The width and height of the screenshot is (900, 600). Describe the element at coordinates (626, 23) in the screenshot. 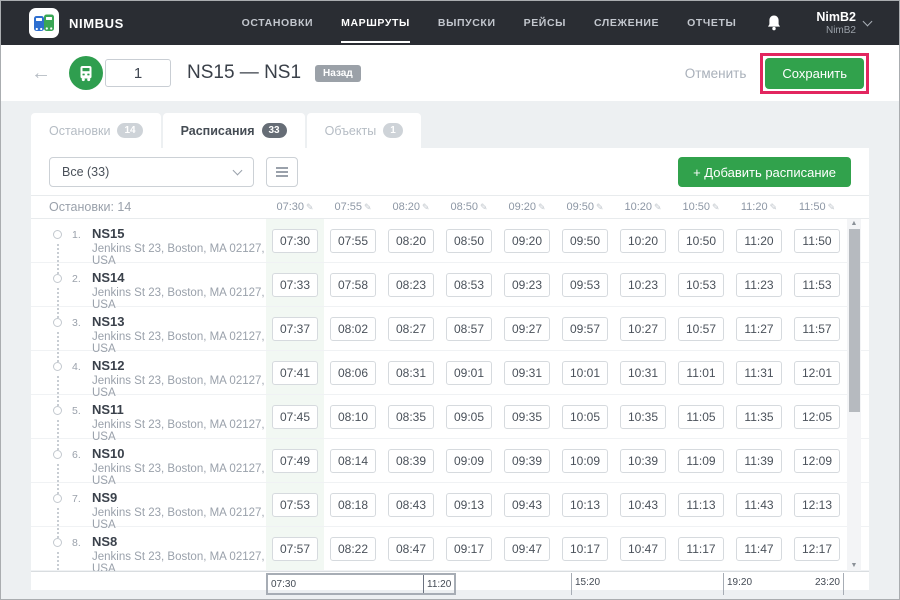

I see `nav-item-4: СЛЕЖЕНИЕ` at that location.